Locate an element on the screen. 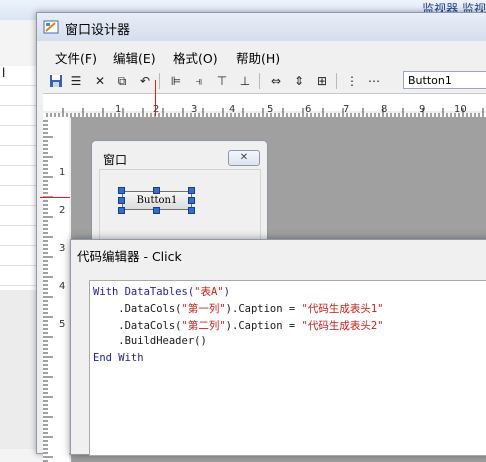  menu-help: 帮助(H) is located at coordinates (258, 57).